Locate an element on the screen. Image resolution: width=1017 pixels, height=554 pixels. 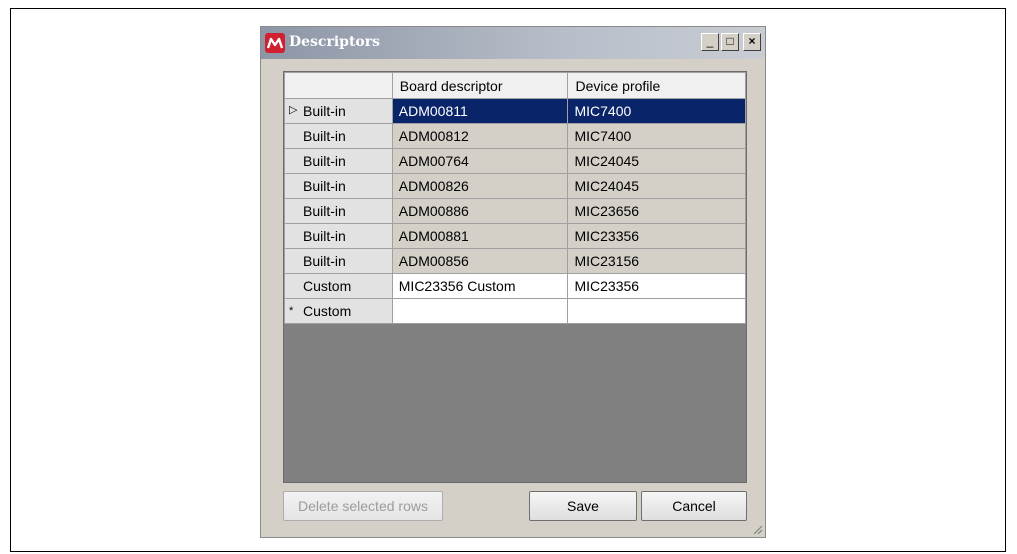
board-descriptor-cell: ADM00811 is located at coordinates (480, 111).